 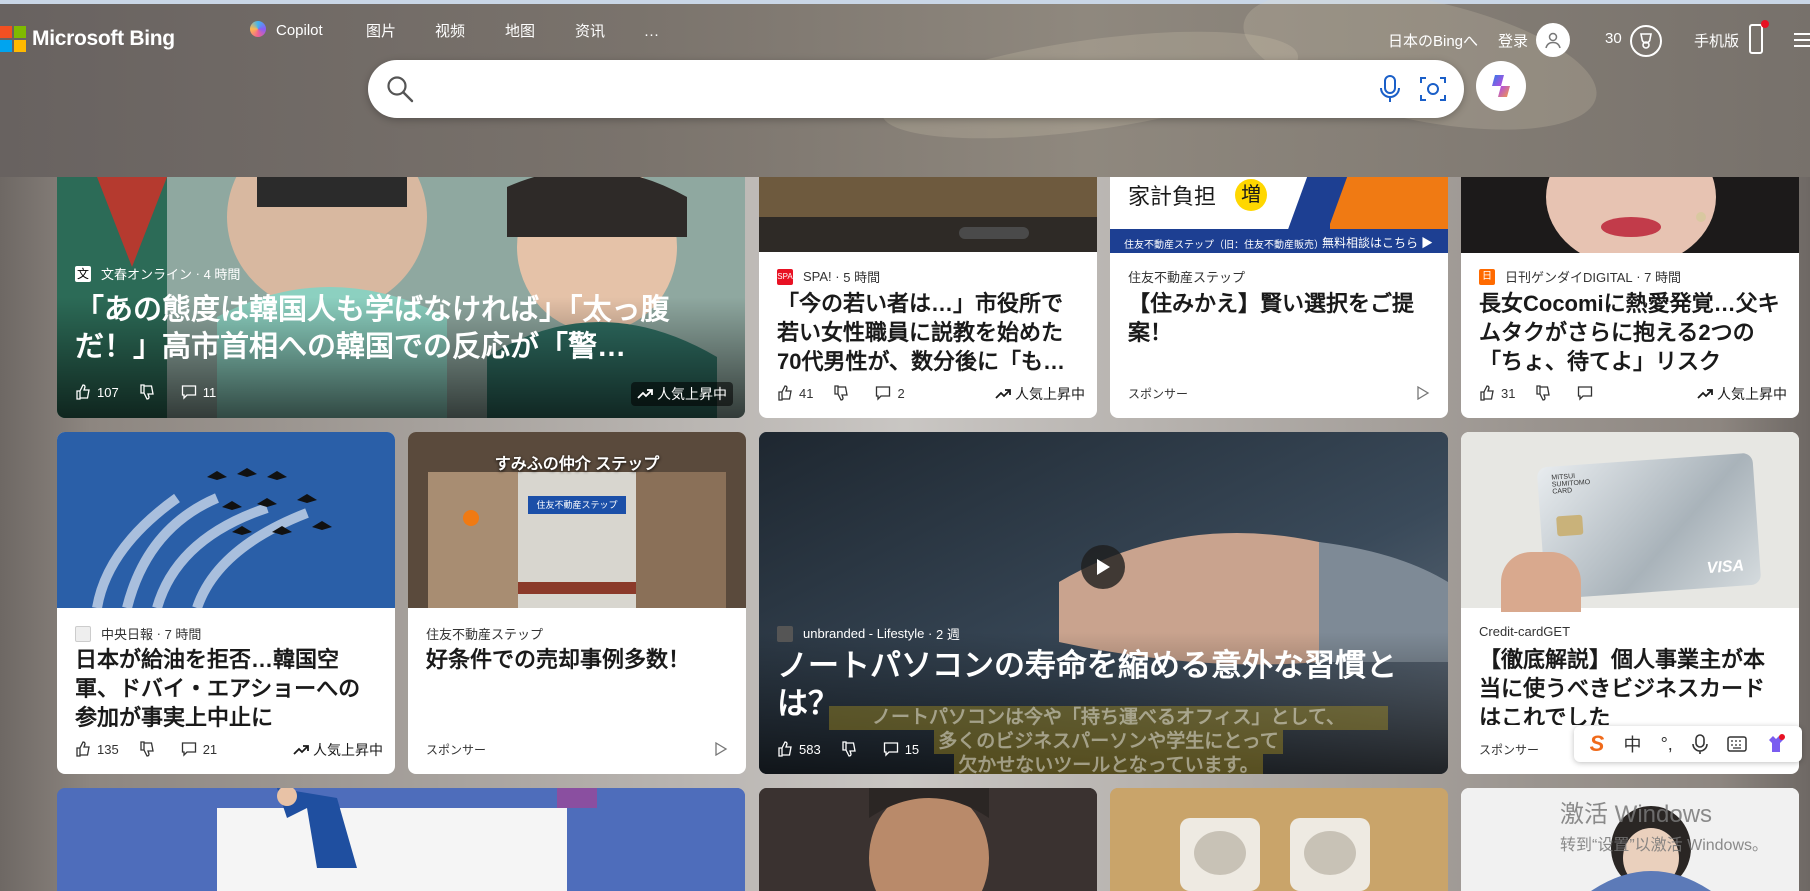 I want to click on login-link: 登录, so click(x=1513, y=40).